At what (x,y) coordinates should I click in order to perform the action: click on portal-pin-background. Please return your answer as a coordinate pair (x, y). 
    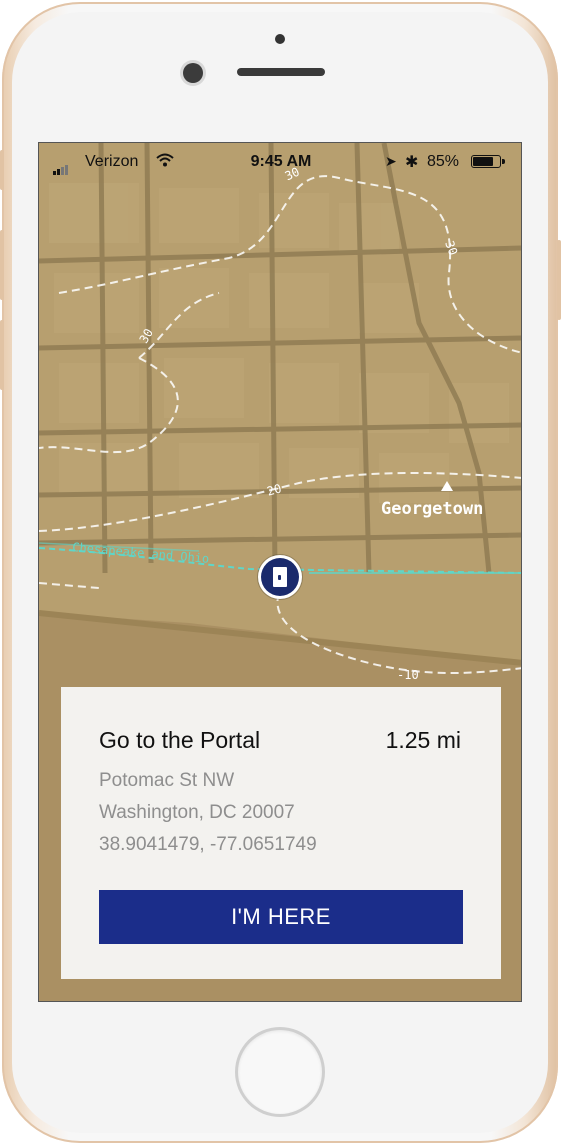
    Looking at the image, I should click on (280, 577).